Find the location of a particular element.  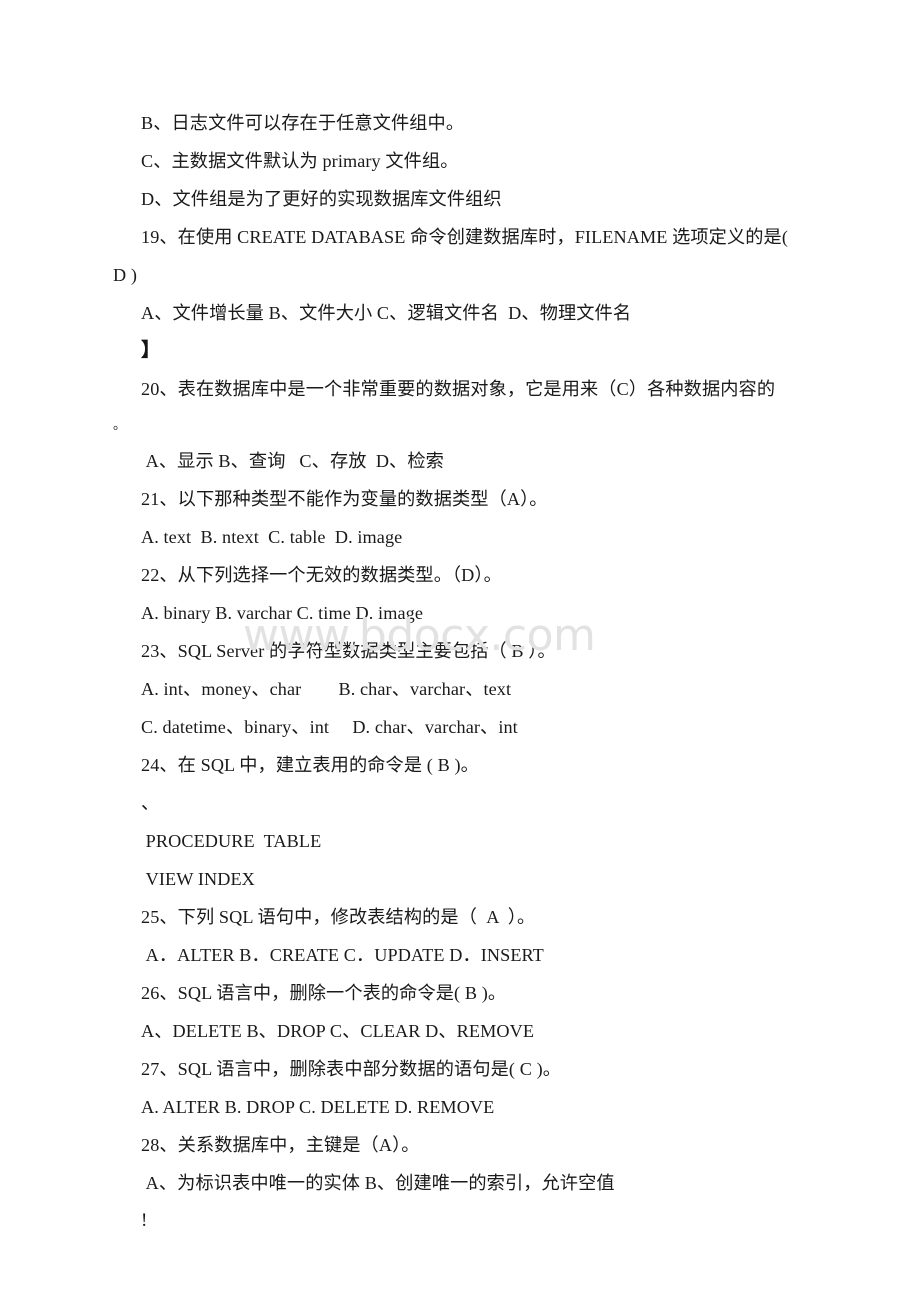

question-19-options: A、文件增长量 B、文件大小 C、逻辑文件名 D、物理文件名 is located at coordinates (386, 313).